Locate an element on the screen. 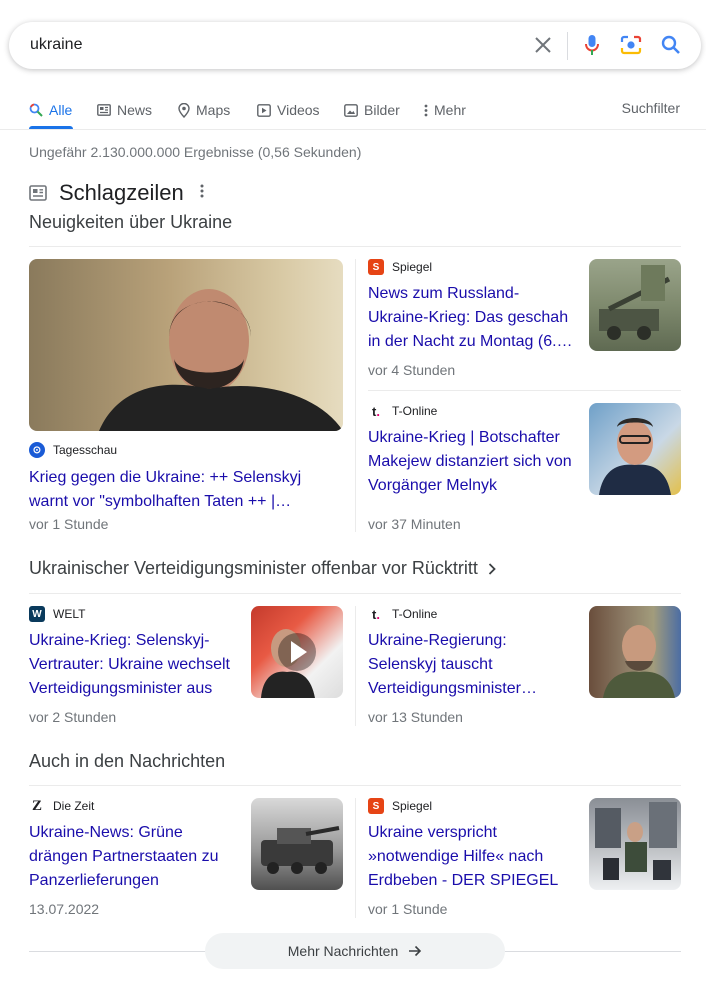 This screenshot has width=706, height=984. story-headline: Ukraine-Krieg: Selenskyj- Vertrauter is located at coordinates (135, 665).